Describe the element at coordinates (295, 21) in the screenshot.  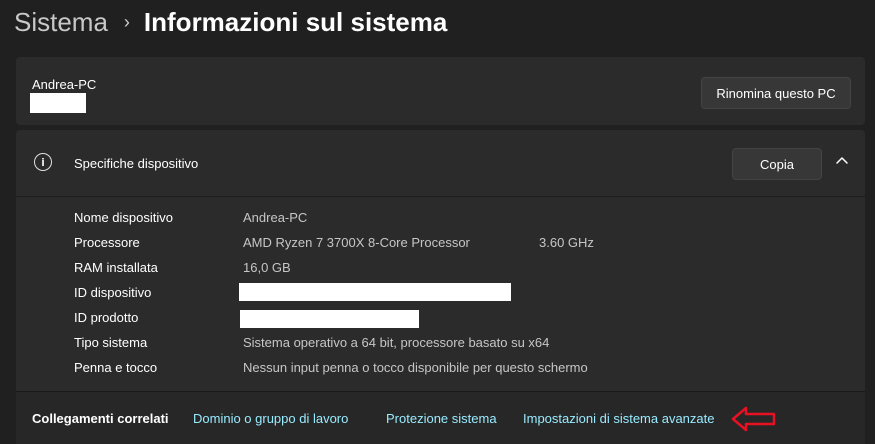
I see `page-title: Informazioni sul sistema` at that location.